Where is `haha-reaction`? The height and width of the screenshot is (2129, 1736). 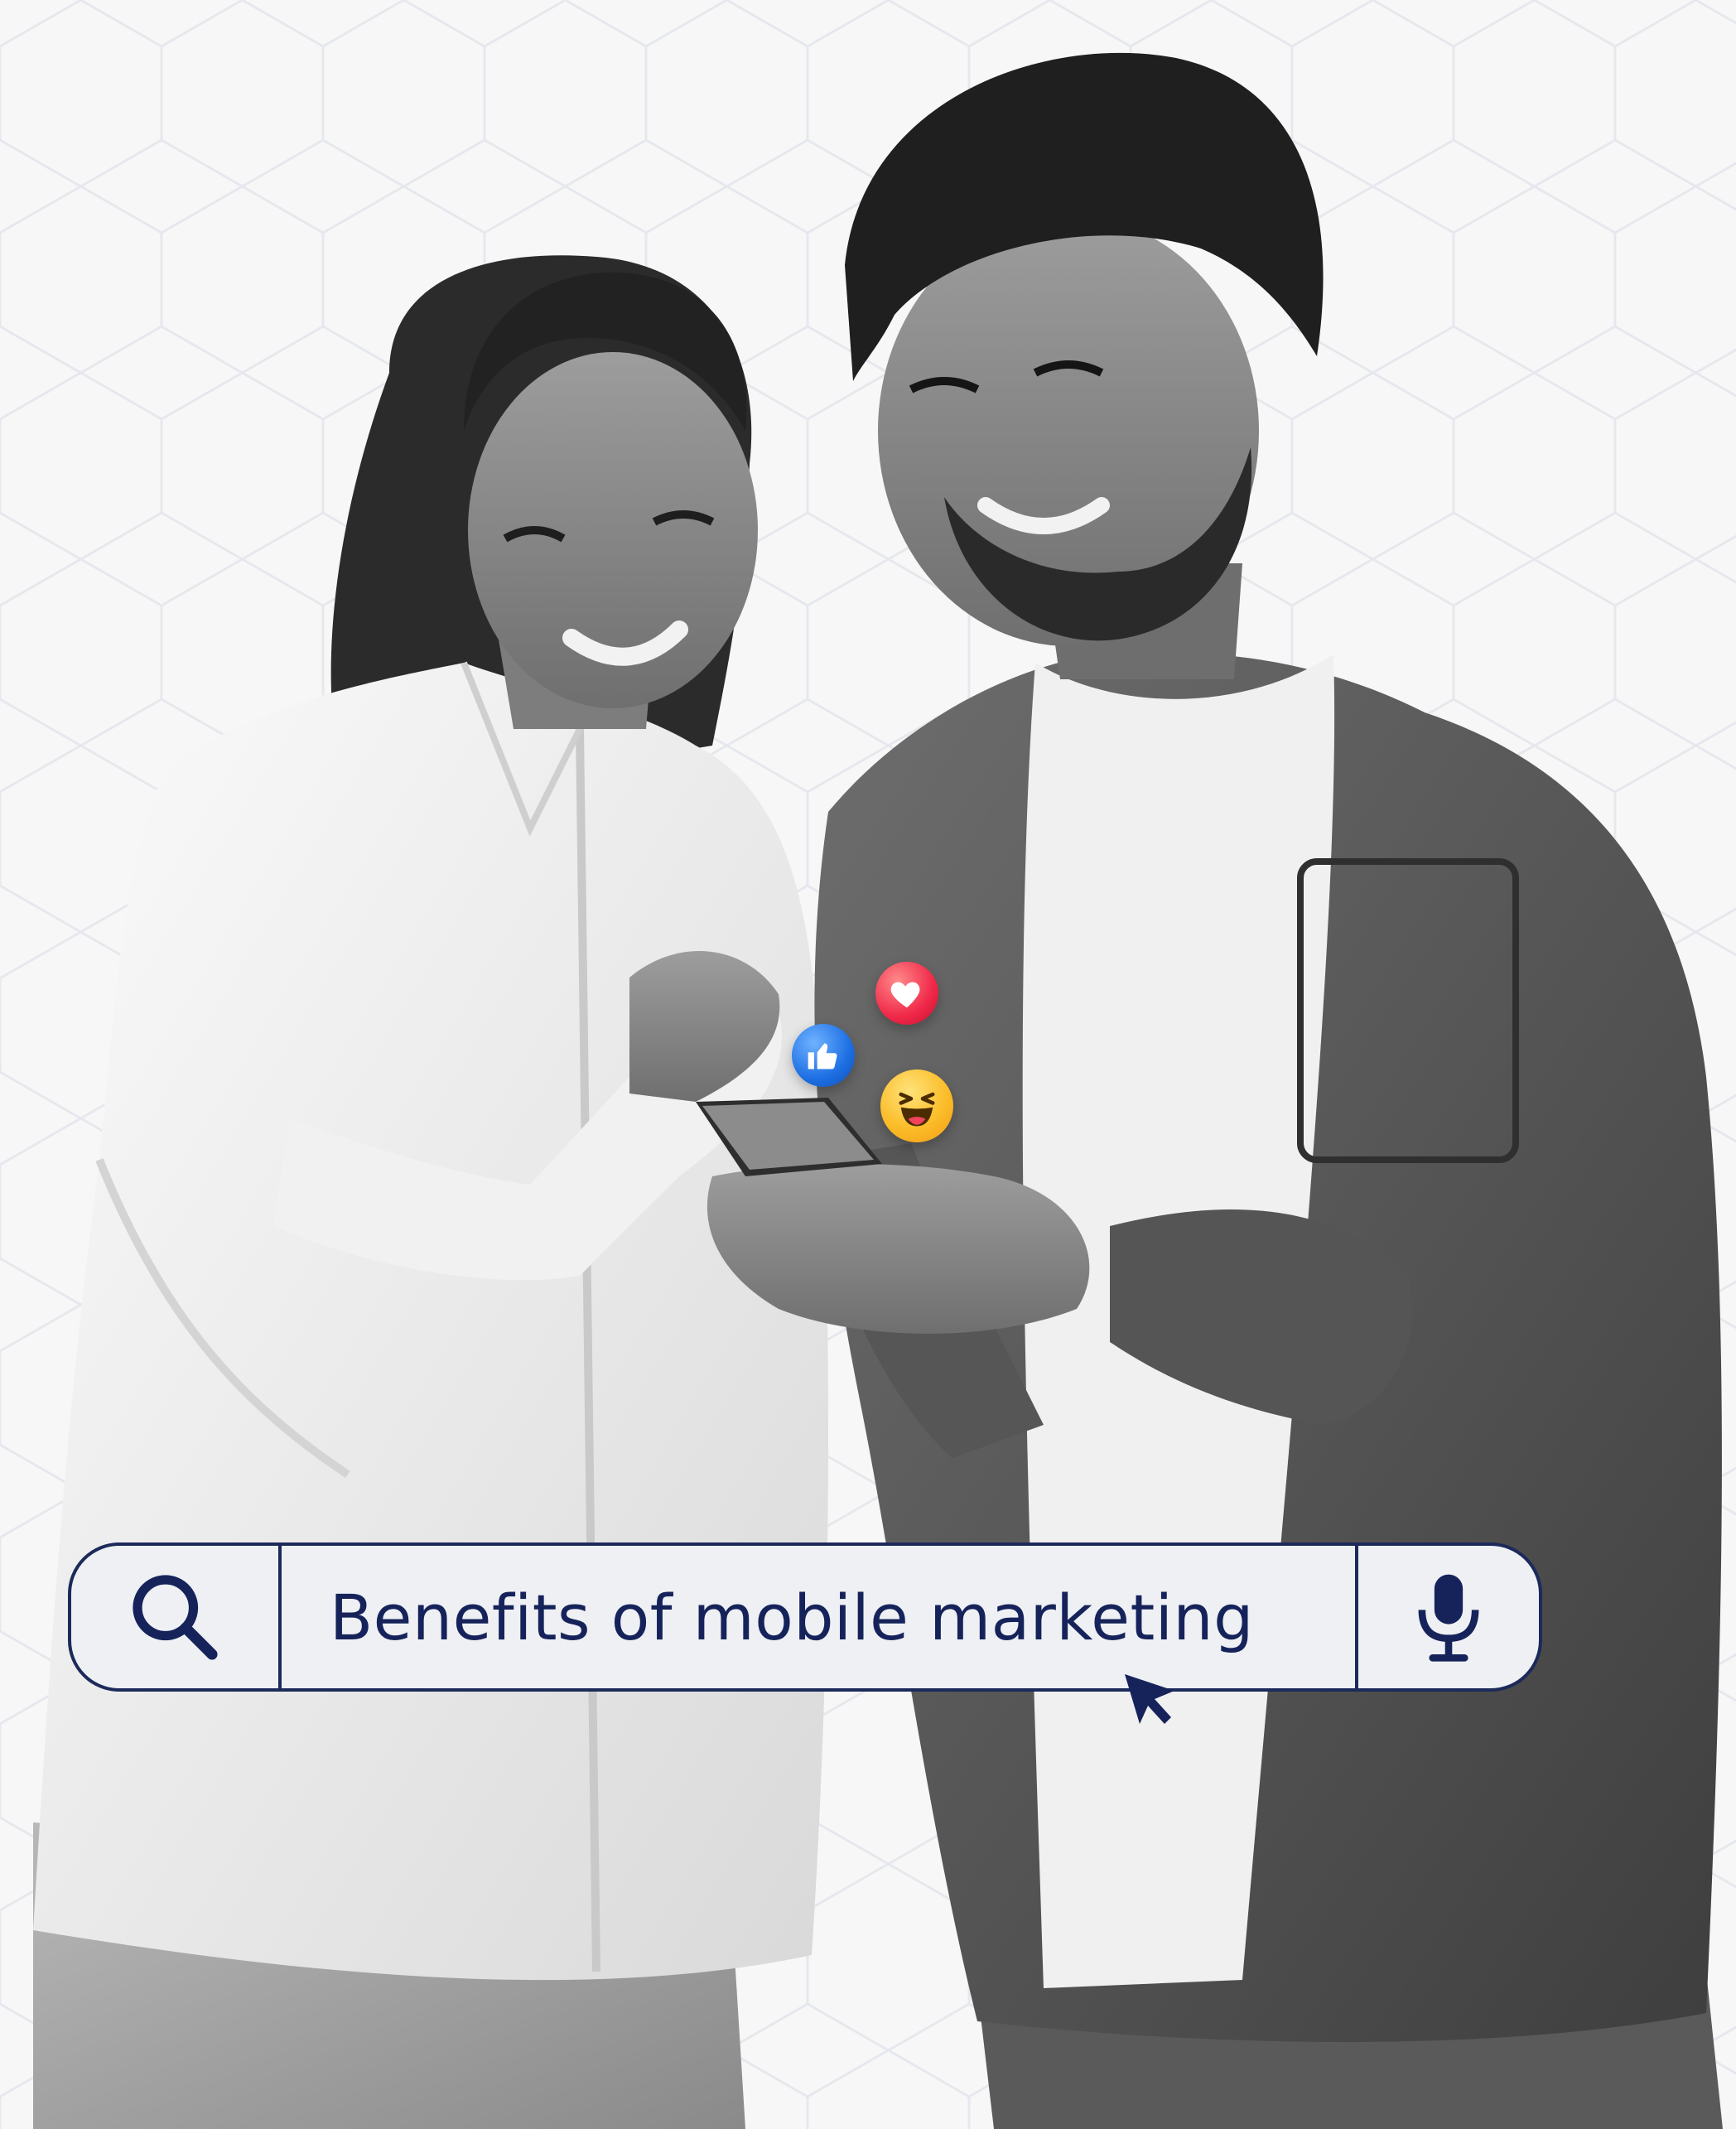
haha-reaction is located at coordinates (916, 1105).